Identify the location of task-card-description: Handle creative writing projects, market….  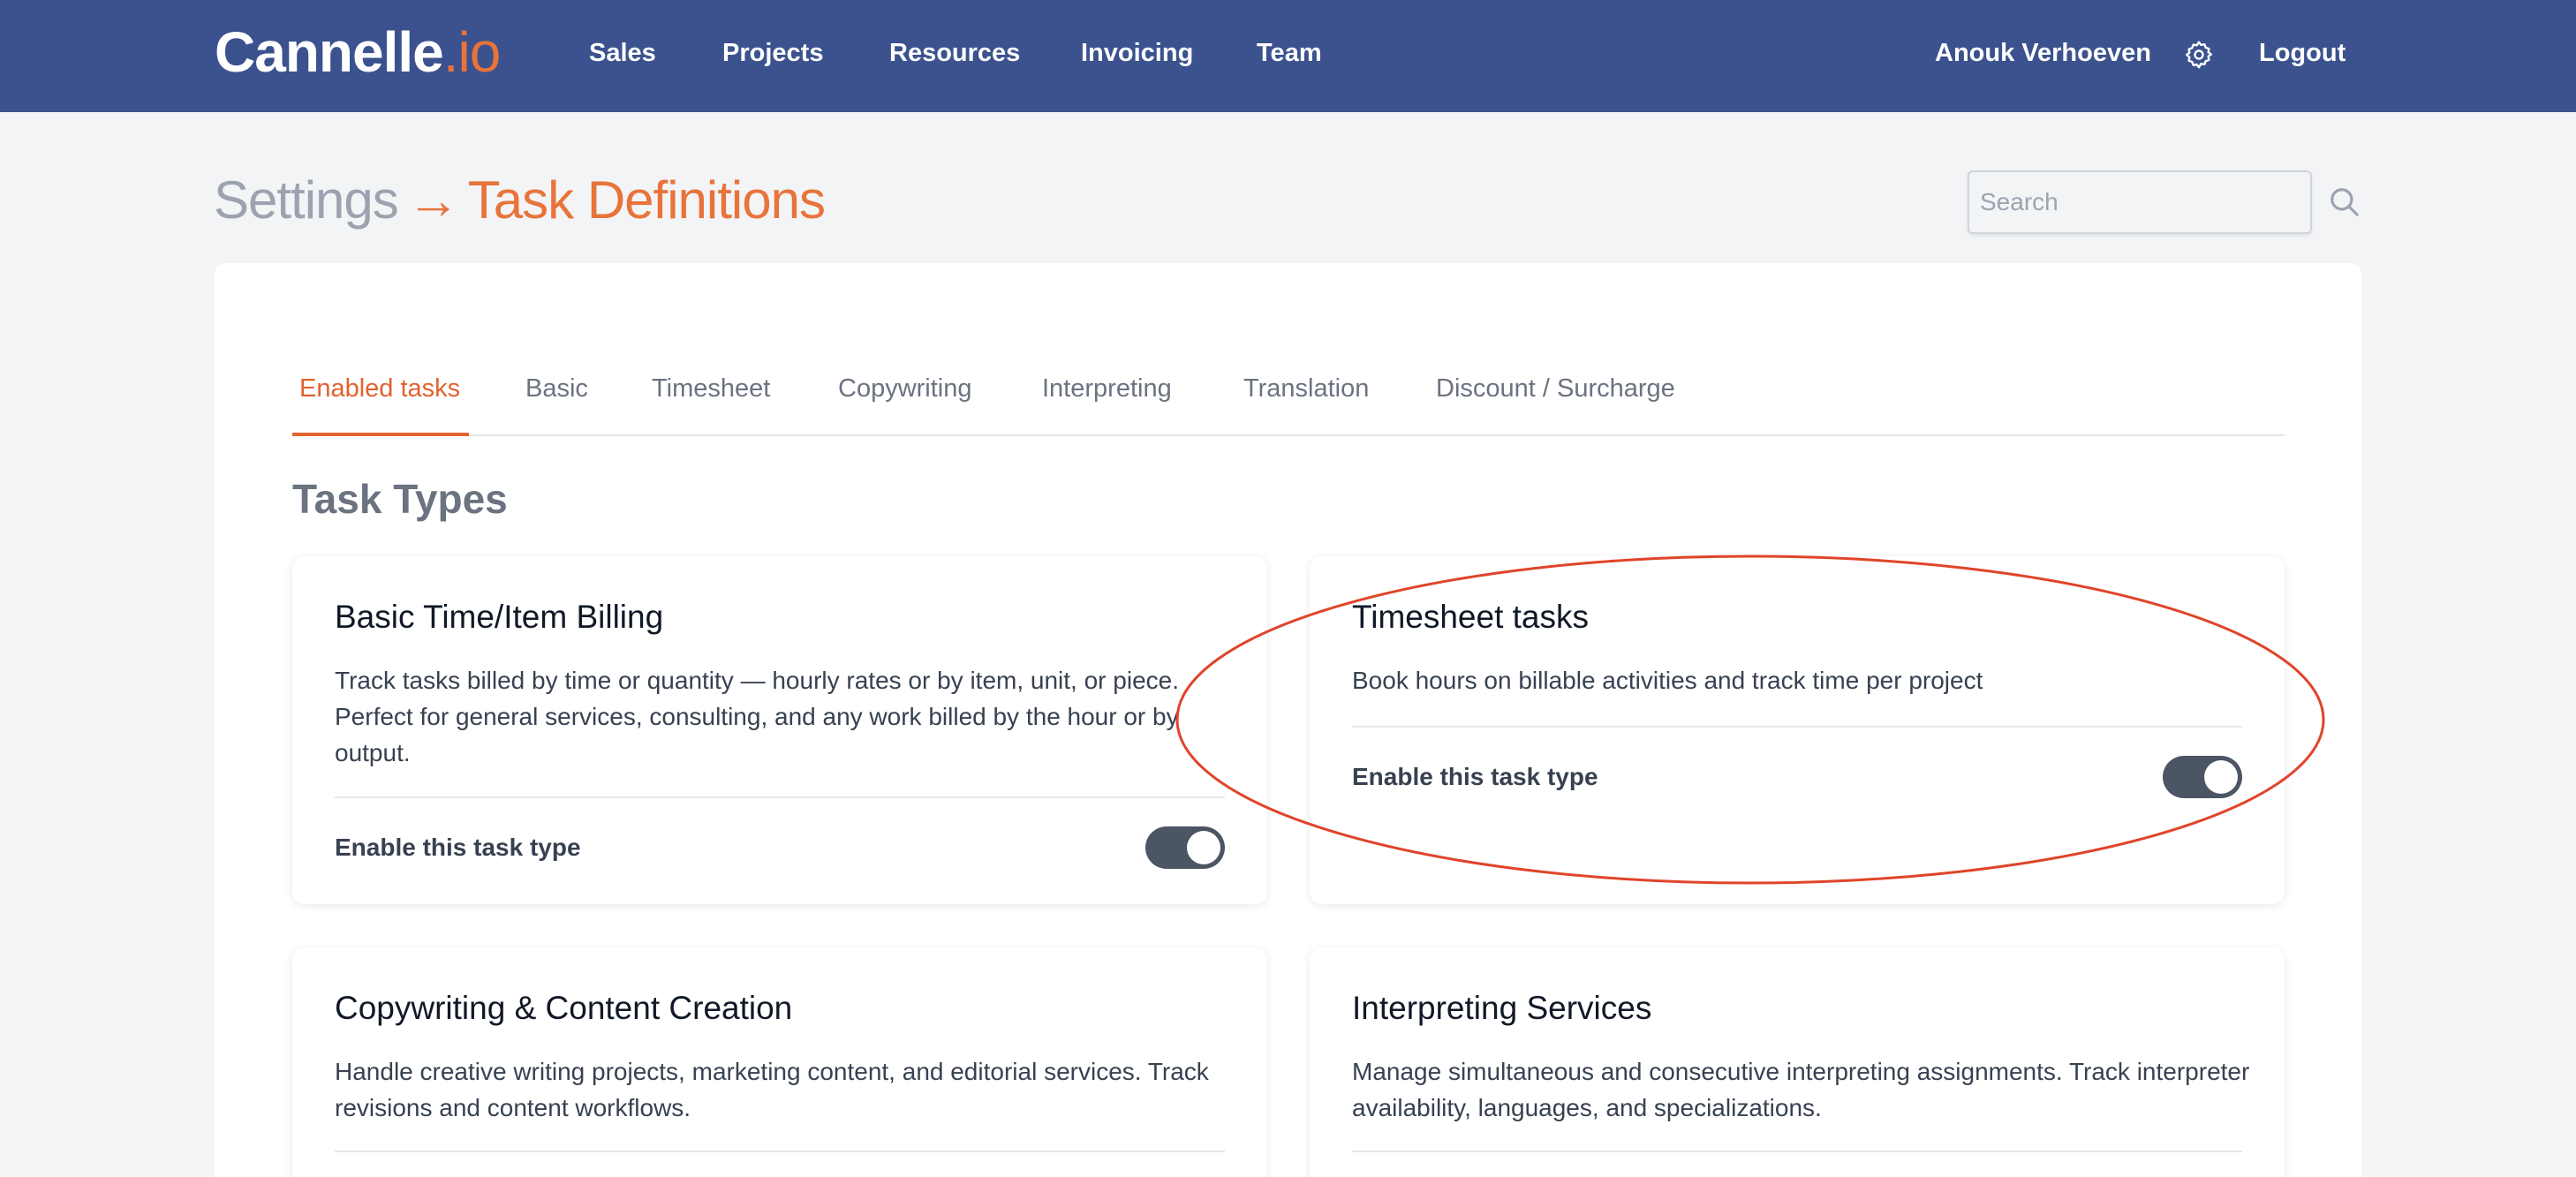
(772, 1090).